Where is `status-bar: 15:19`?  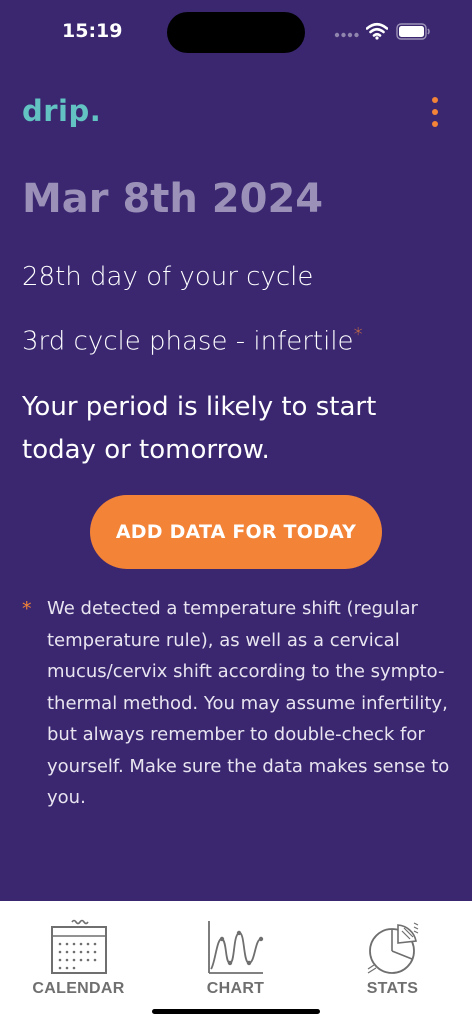 status-bar: 15:19 is located at coordinates (236, 32).